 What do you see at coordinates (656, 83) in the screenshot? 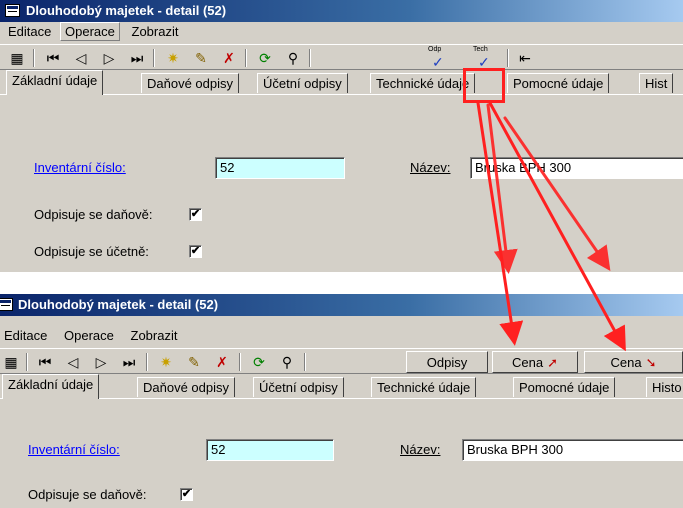
I see `tab-historie: Hist` at bounding box center [656, 83].